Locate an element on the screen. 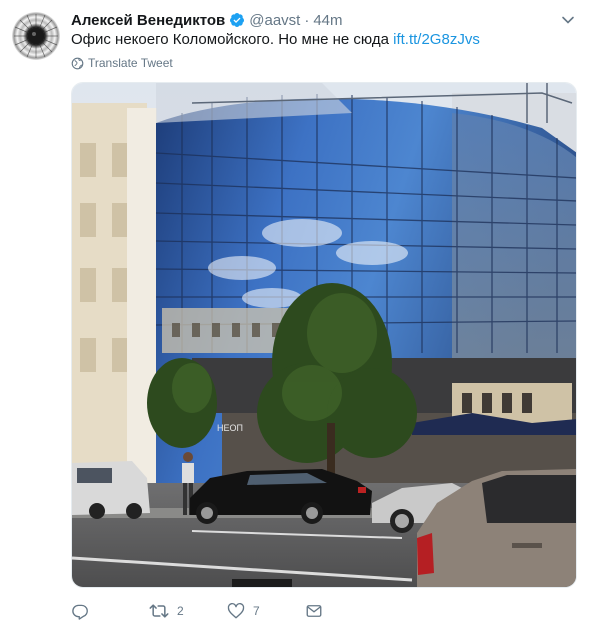 The image size is (589, 633). translate-tweet: Translate Tweet is located at coordinates (122, 63).